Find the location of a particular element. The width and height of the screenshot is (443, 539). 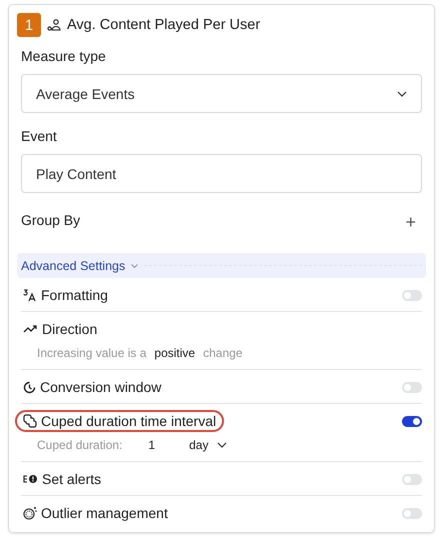

unit-dropdown: day is located at coordinates (208, 445).